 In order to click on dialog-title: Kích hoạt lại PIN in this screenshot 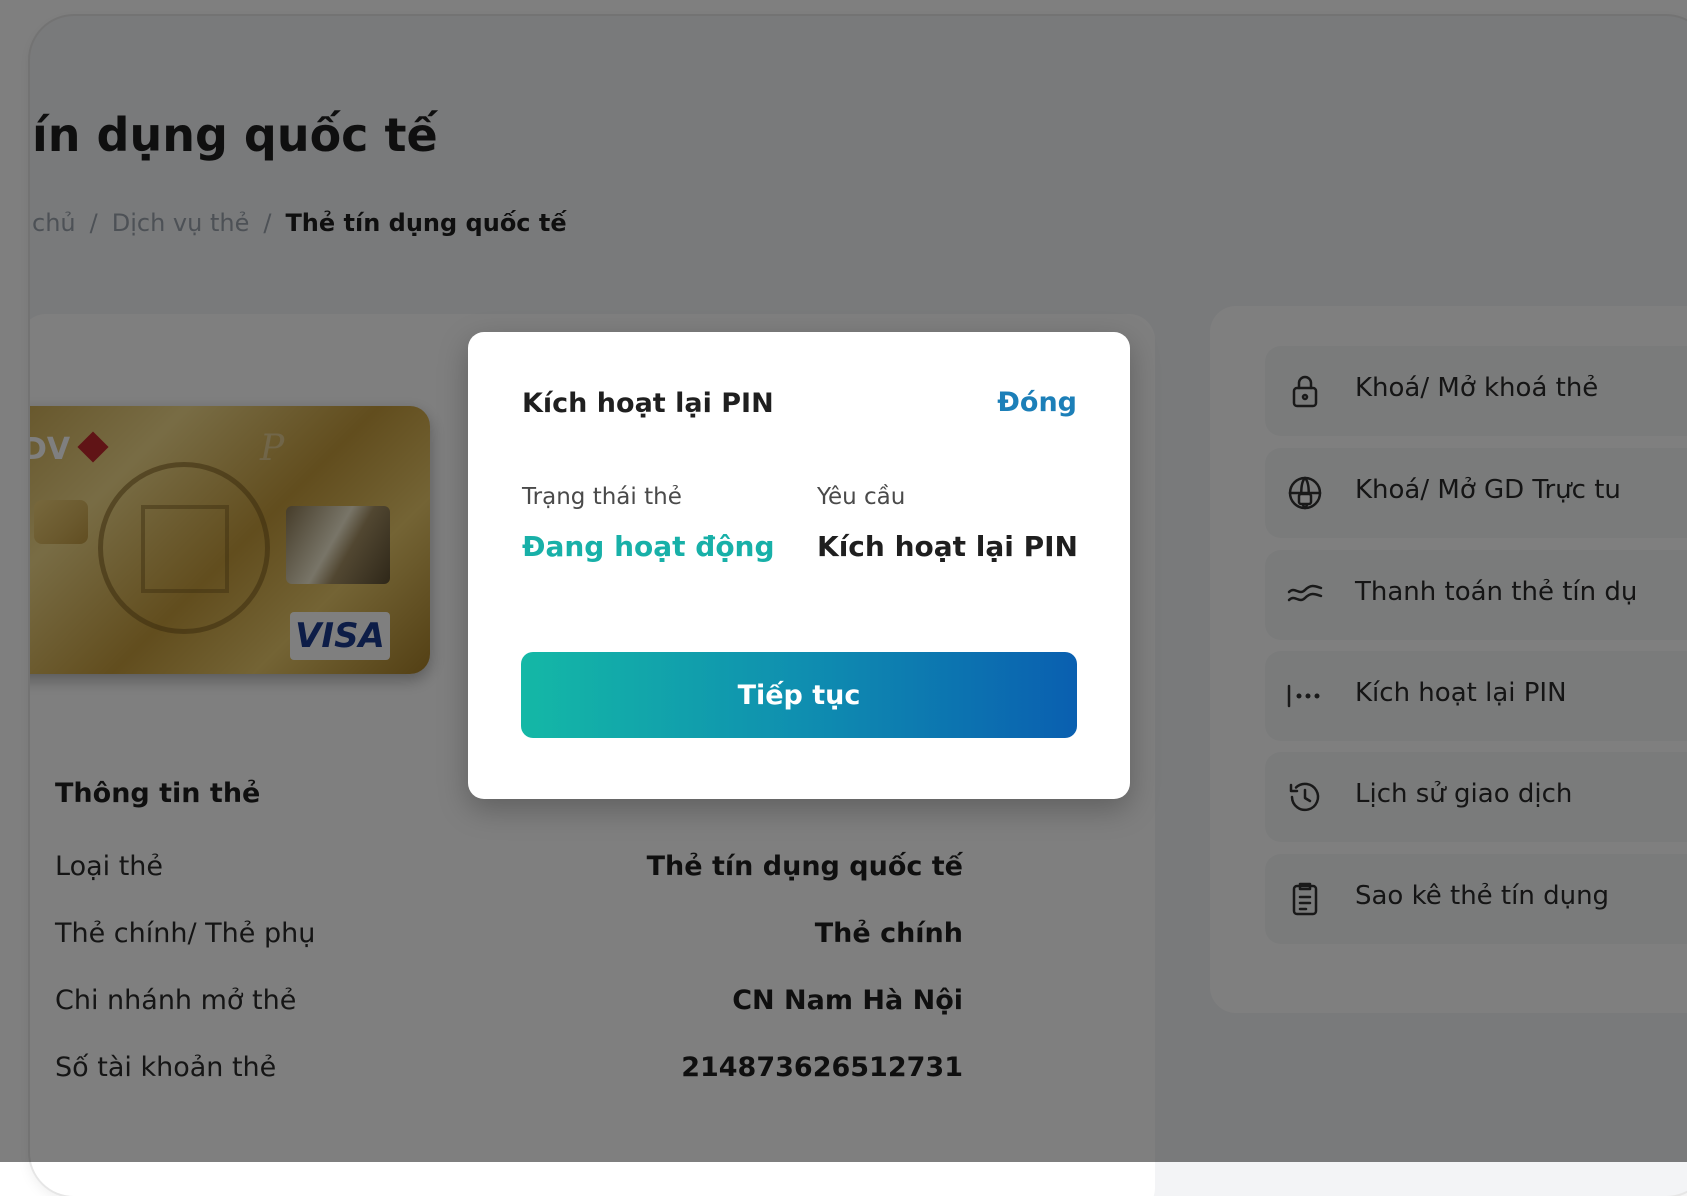, I will do `click(648, 403)`.